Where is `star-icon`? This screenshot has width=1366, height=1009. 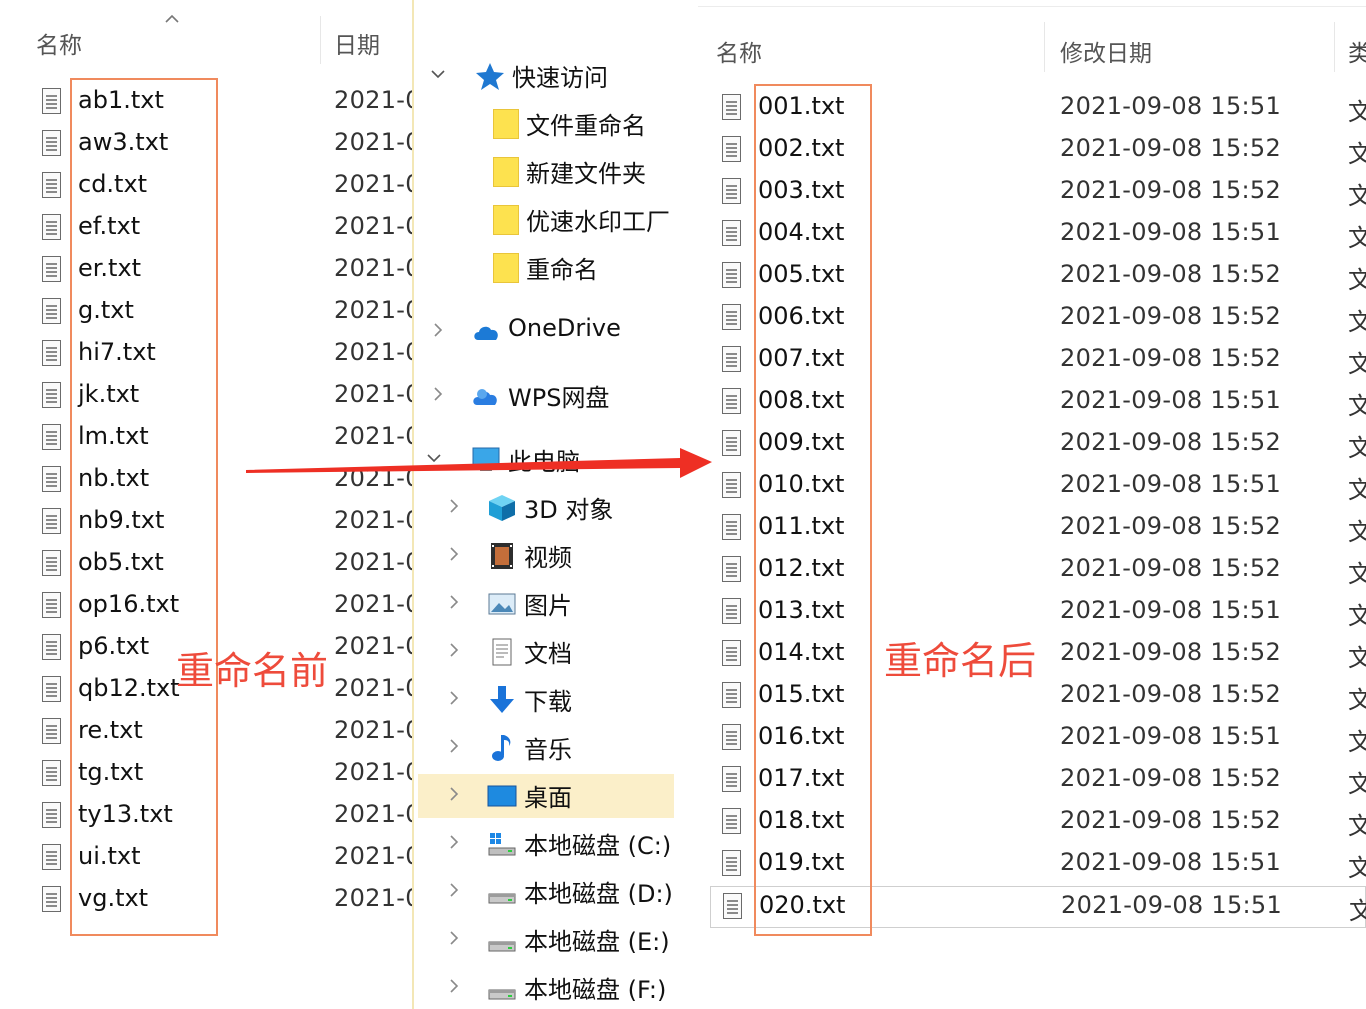 star-icon is located at coordinates (490, 76).